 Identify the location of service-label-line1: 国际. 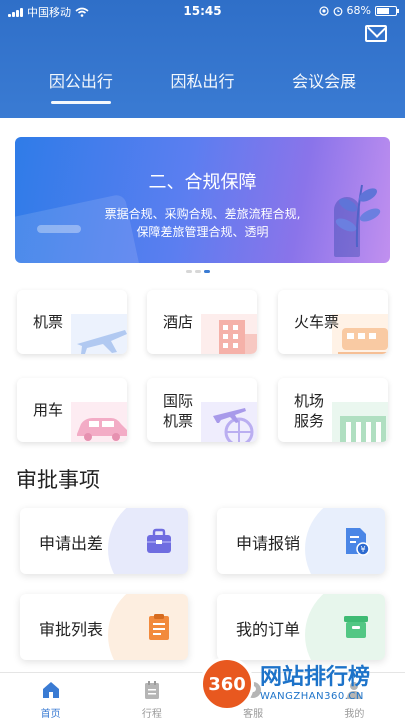
(178, 401).